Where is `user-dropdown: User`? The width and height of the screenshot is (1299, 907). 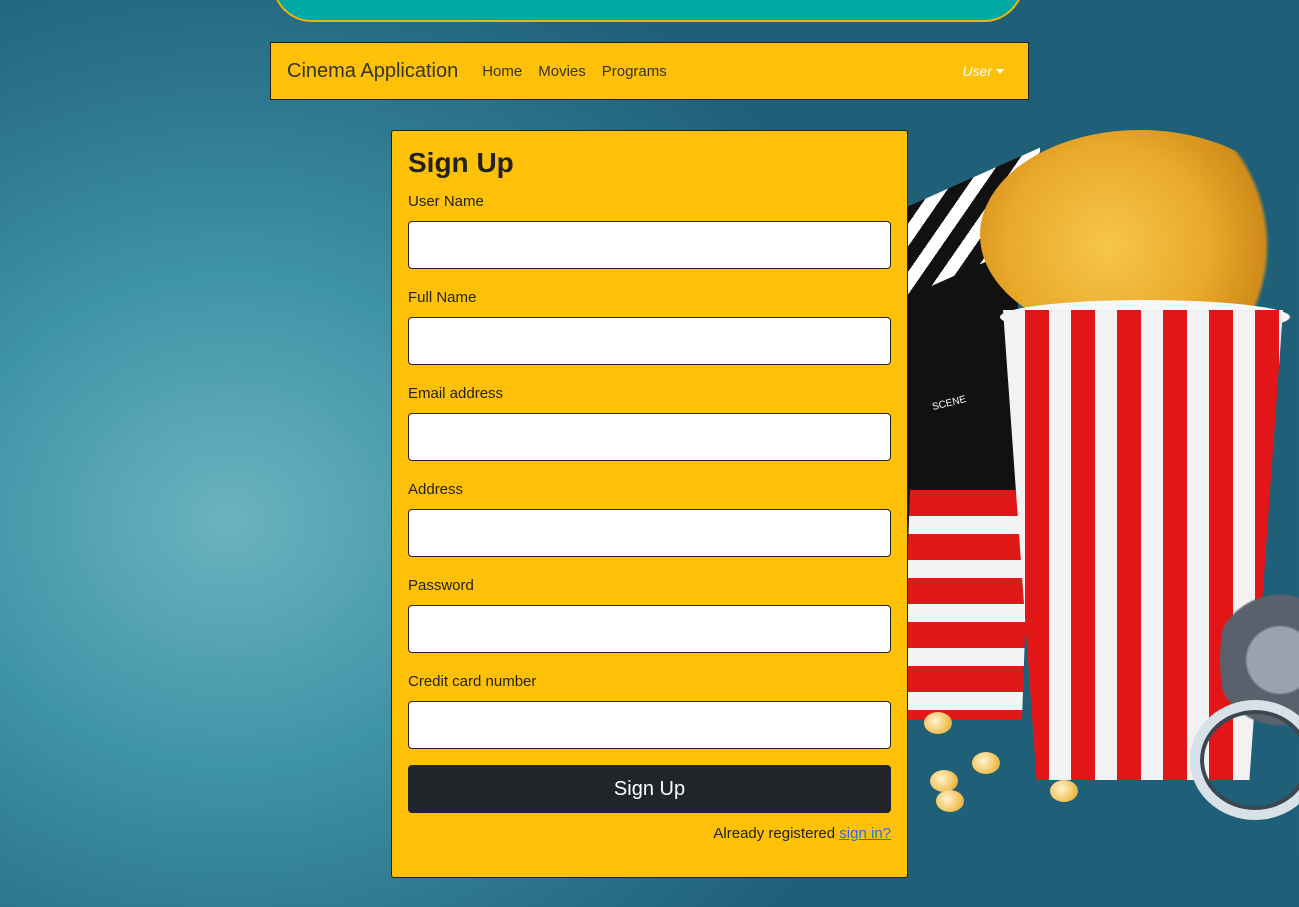 user-dropdown: User is located at coordinates (983, 71).